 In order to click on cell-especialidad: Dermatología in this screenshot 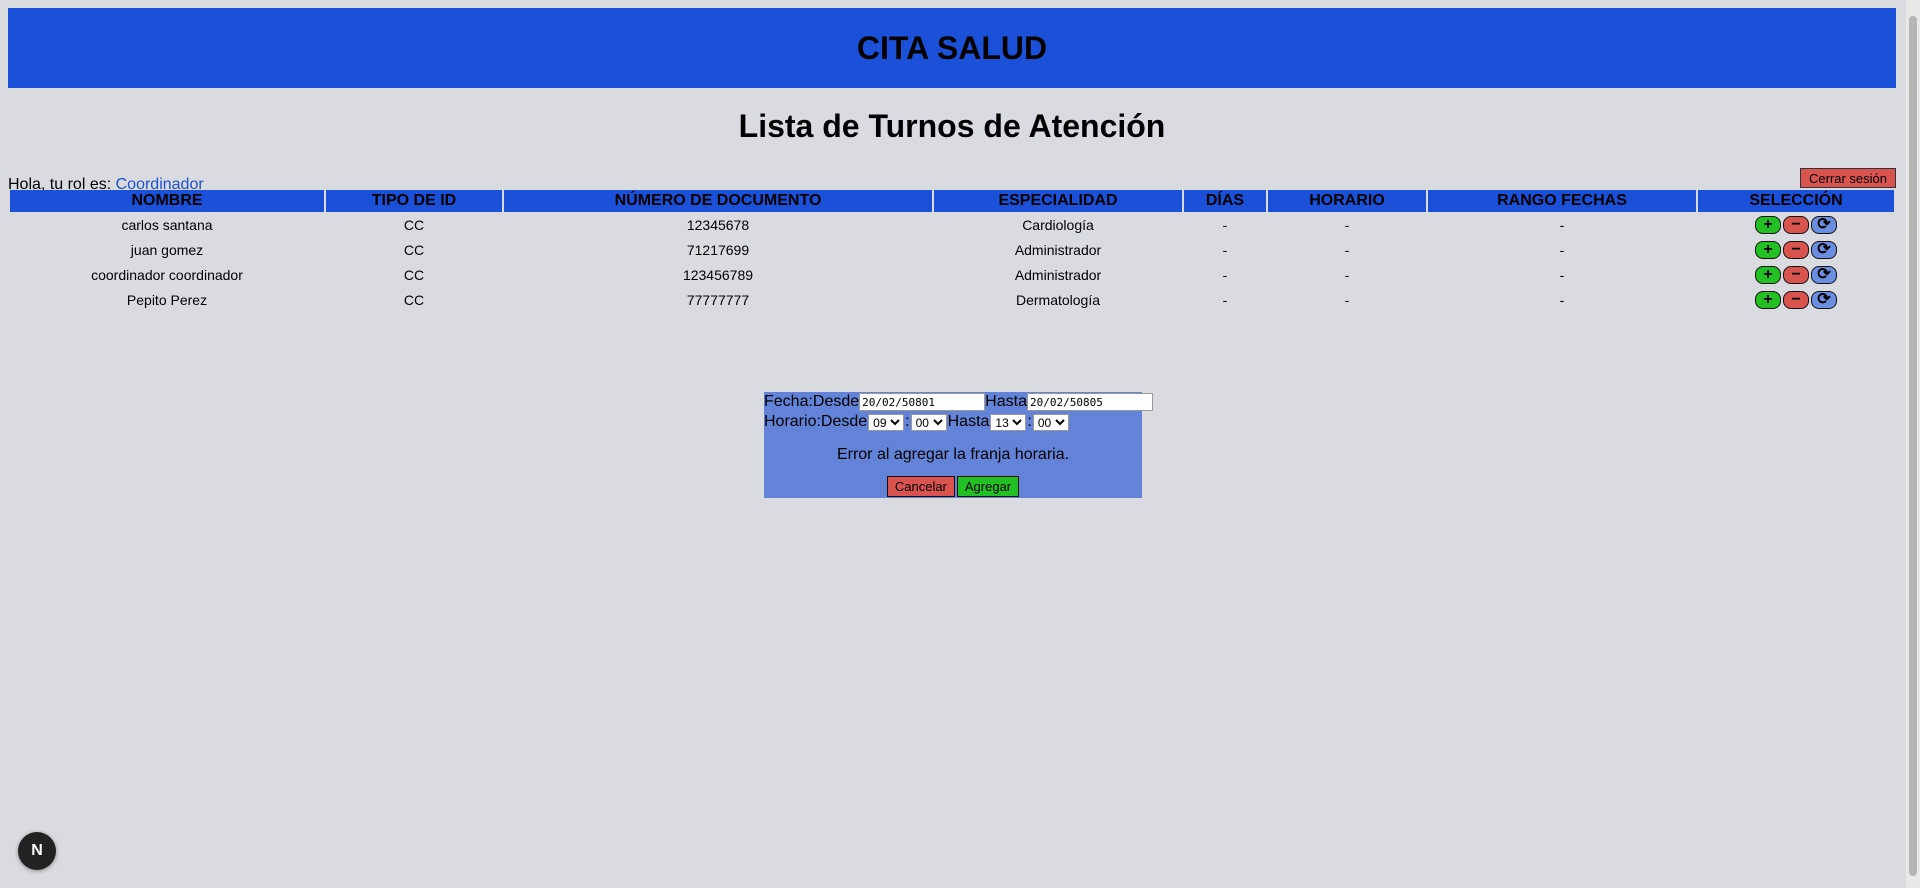, I will do `click(1058, 299)`.